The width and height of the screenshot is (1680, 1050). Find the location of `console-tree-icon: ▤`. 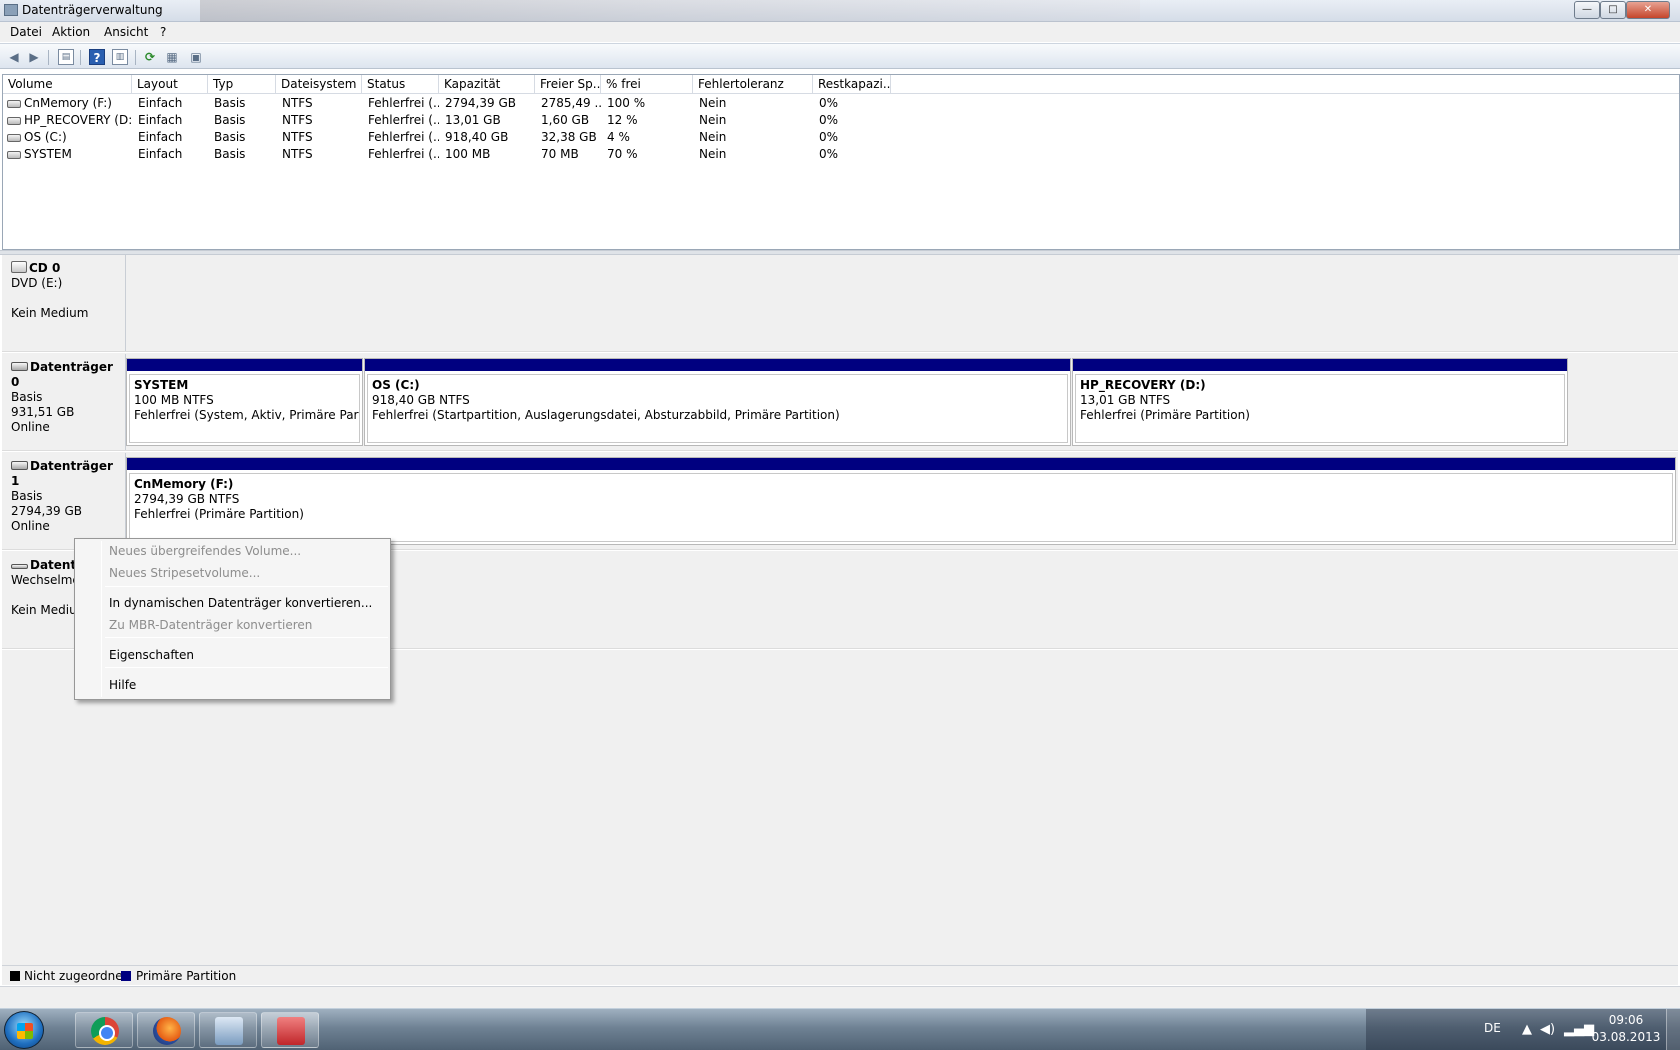

console-tree-icon: ▤ is located at coordinates (66, 57).